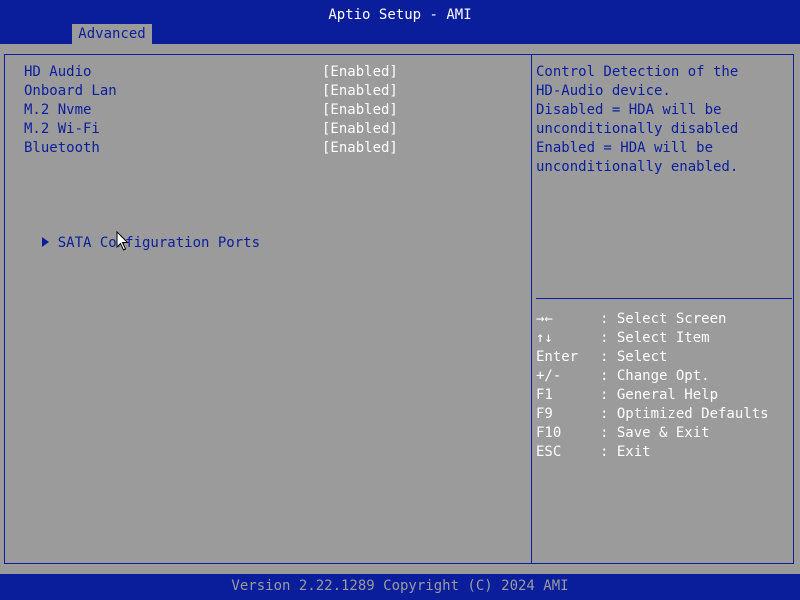 The width and height of the screenshot is (800, 600). I want to click on key-row-save-exit: F10 : Save & Exit, so click(664, 433).